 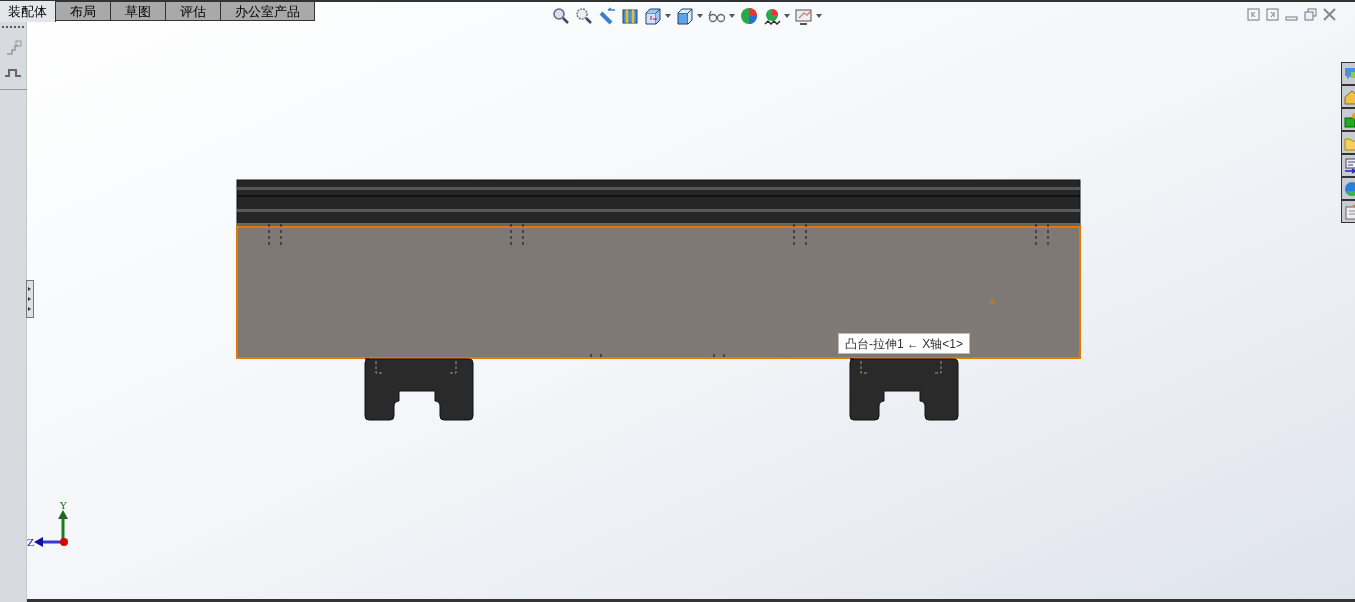 What do you see at coordinates (193, 11) in the screenshot?
I see `tab: 评估` at bounding box center [193, 11].